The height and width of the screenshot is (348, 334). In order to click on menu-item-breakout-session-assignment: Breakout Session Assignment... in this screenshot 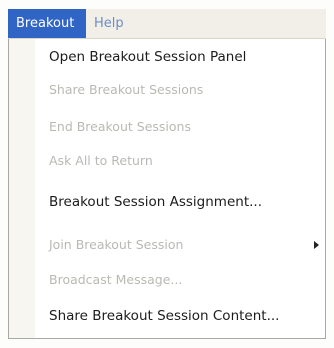, I will do `click(177, 202)`.